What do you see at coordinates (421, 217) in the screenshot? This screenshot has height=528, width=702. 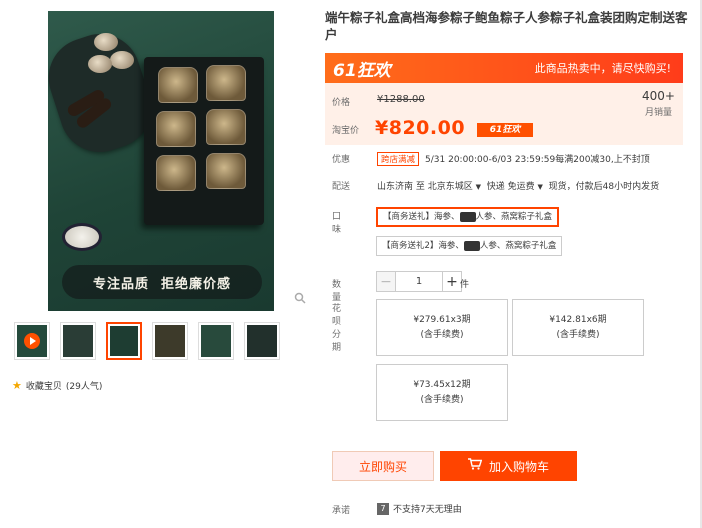 I see `flavor-option-prefix: 【商务送礼】海参、` at bounding box center [421, 217].